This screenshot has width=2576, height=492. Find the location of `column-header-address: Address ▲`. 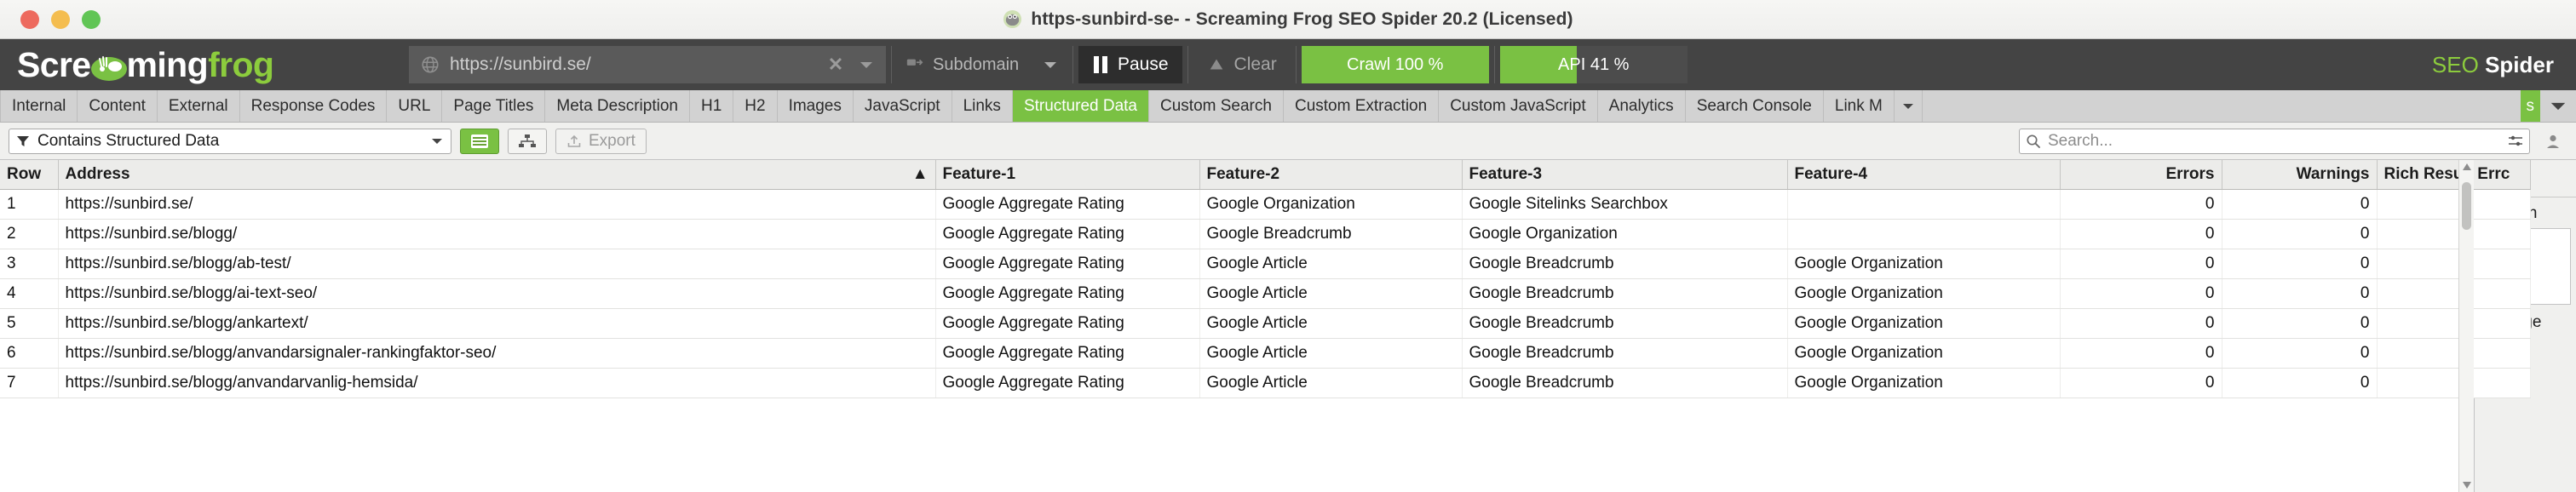

column-header-address: Address ▲ is located at coordinates (497, 175).